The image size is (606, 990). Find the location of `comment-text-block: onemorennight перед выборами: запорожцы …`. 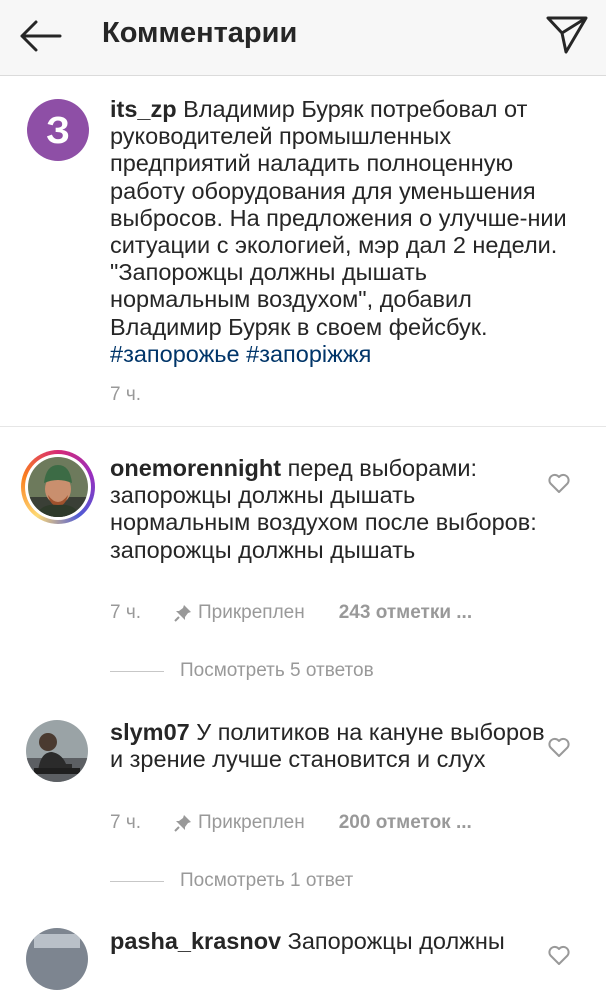

comment-text-block: onemorennight перед выборами: запорожцы … is located at coordinates (330, 509).